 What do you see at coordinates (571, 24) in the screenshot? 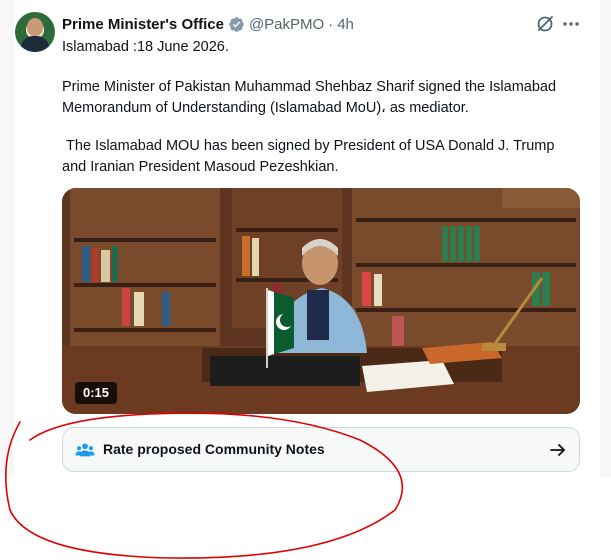
I see `more-icon` at bounding box center [571, 24].